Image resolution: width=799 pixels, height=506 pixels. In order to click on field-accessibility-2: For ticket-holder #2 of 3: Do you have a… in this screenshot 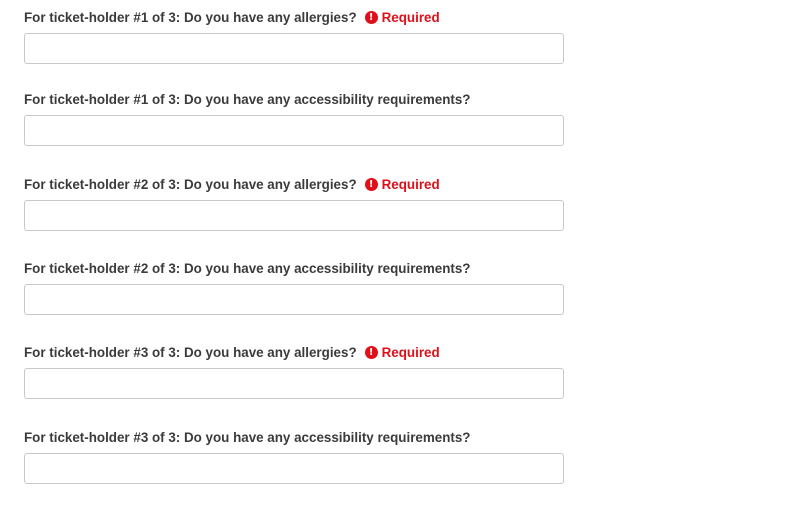, I will do `click(294, 286)`.